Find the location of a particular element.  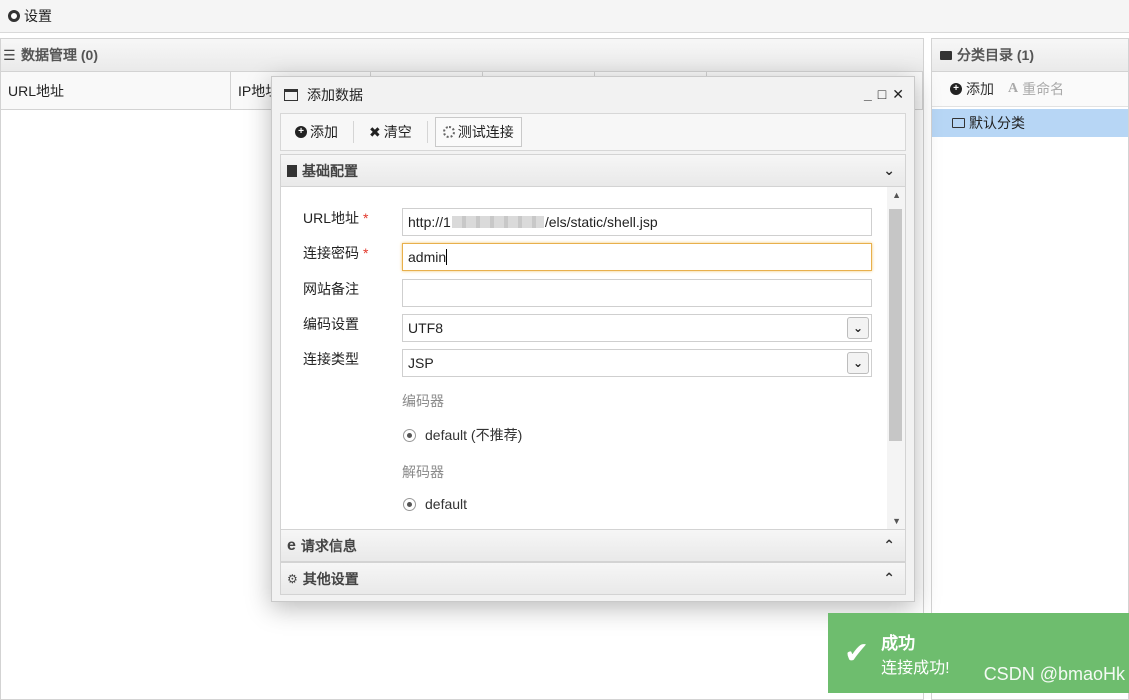

request-info-title: 请求信息 is located at coordinates (328, 545).